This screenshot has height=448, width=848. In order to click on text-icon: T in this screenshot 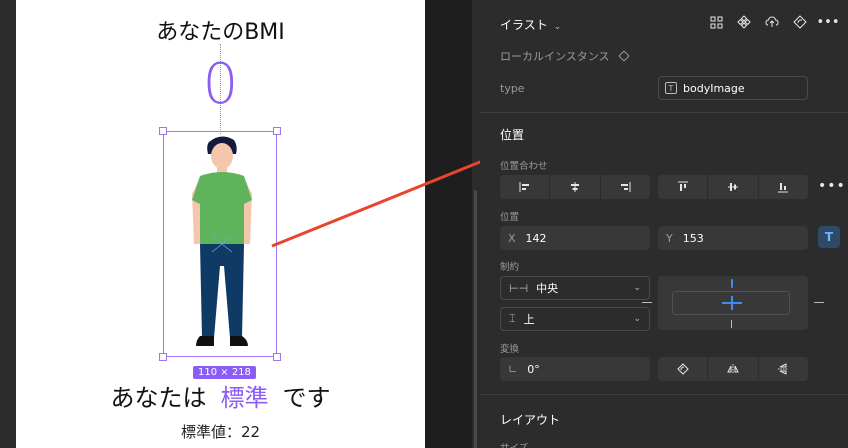, I will do `click(671, 88)`.